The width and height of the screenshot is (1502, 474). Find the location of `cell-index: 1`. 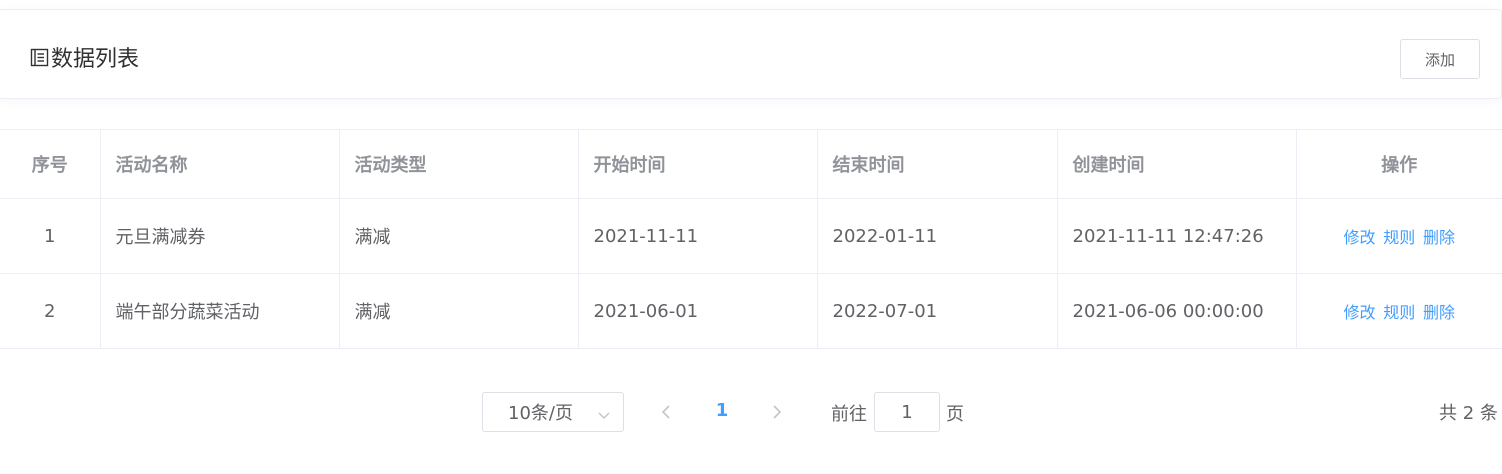

cell-index: 1 is located at coordinates (50, 236).